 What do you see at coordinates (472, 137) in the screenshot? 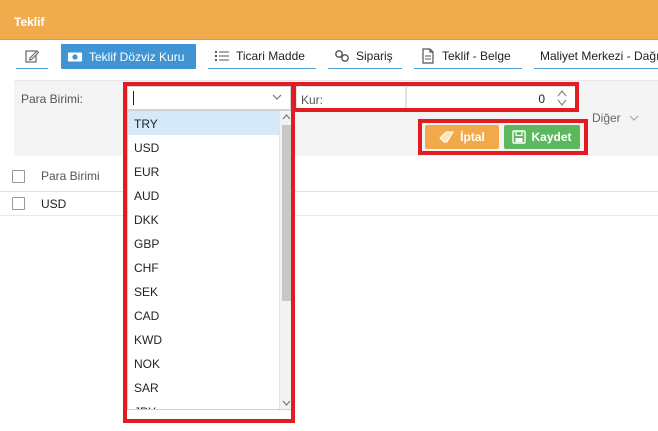
I see `iptal-label: İptal` at bounding box center [472, 137].